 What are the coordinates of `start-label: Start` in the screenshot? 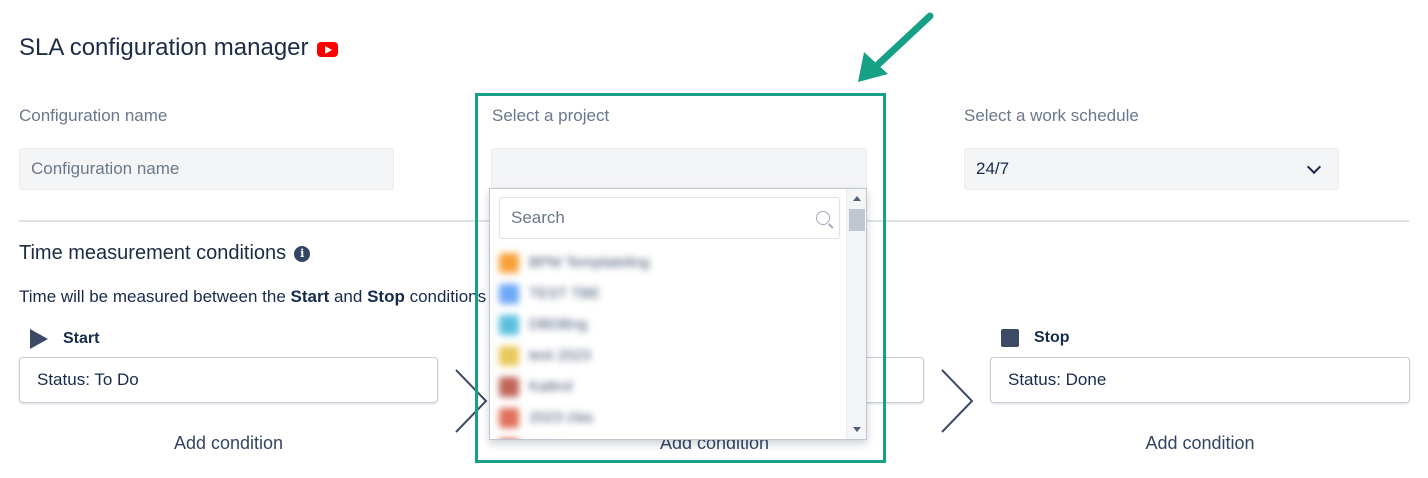 It's located at (81, 338).